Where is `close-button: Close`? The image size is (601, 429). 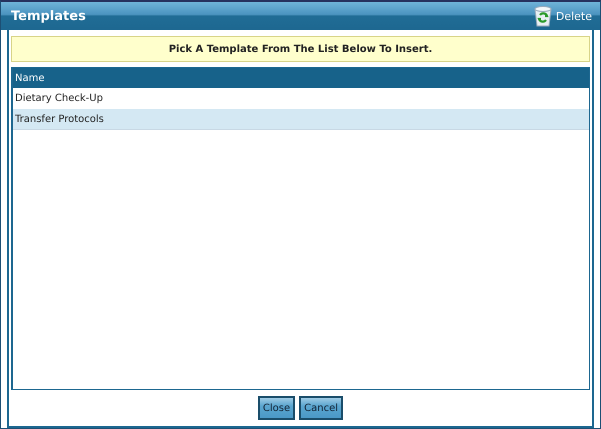
close-button: Close is located at coordinates (277, 408).